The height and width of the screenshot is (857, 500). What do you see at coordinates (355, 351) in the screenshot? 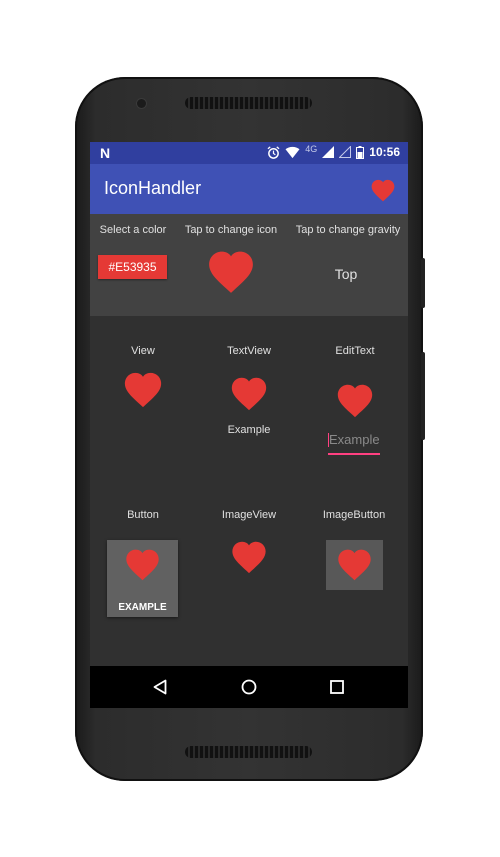
I see `edittext-label: EditText` at bounding box center [355, 351].